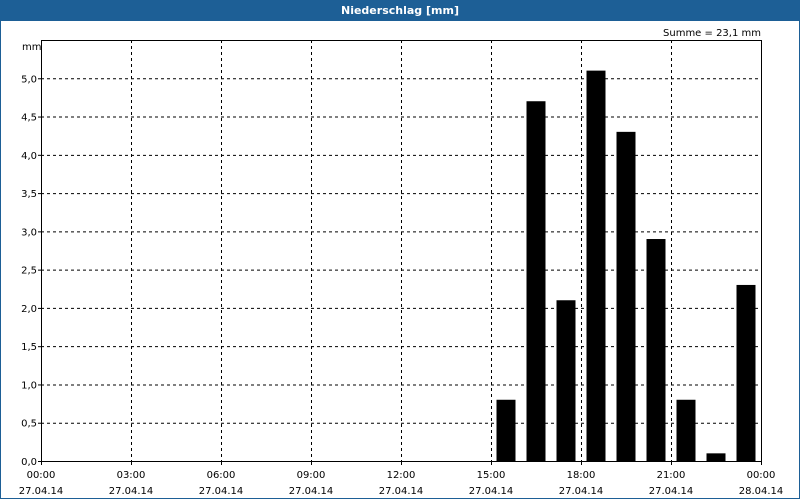 The image size is (800, 500). What do you see at coordinates (29, 347) in the screenshot?
I see `y-tick-label: 1,5` at bounding box center [29, 347].